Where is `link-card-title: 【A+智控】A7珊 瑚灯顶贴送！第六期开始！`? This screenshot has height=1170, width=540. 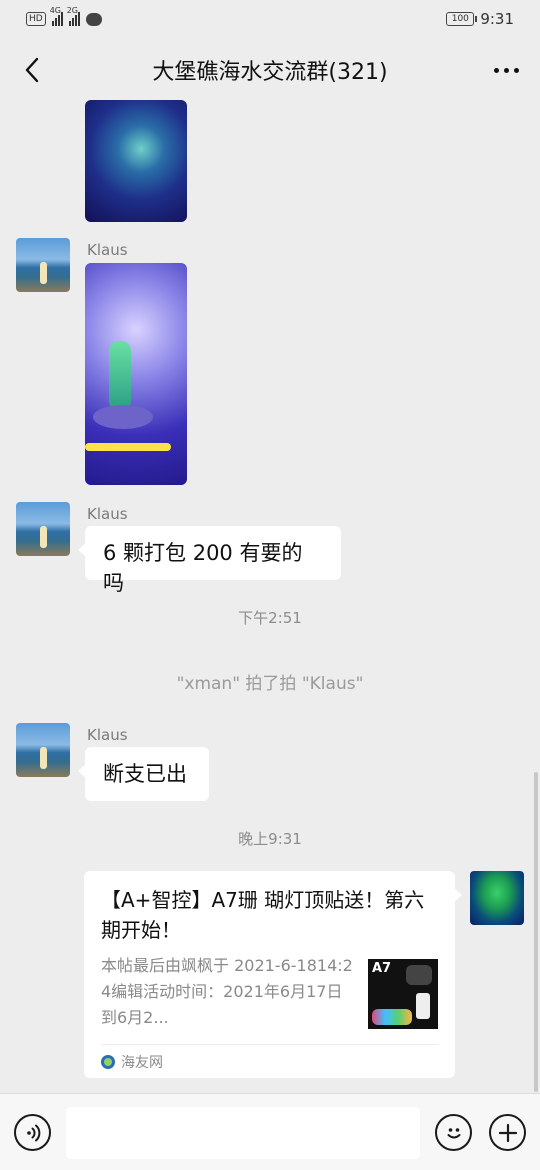
link-card-title: 【A+智控】A7珊 瑚灯顶贴送！第六期开始！ is located at coordinates (263, 915).